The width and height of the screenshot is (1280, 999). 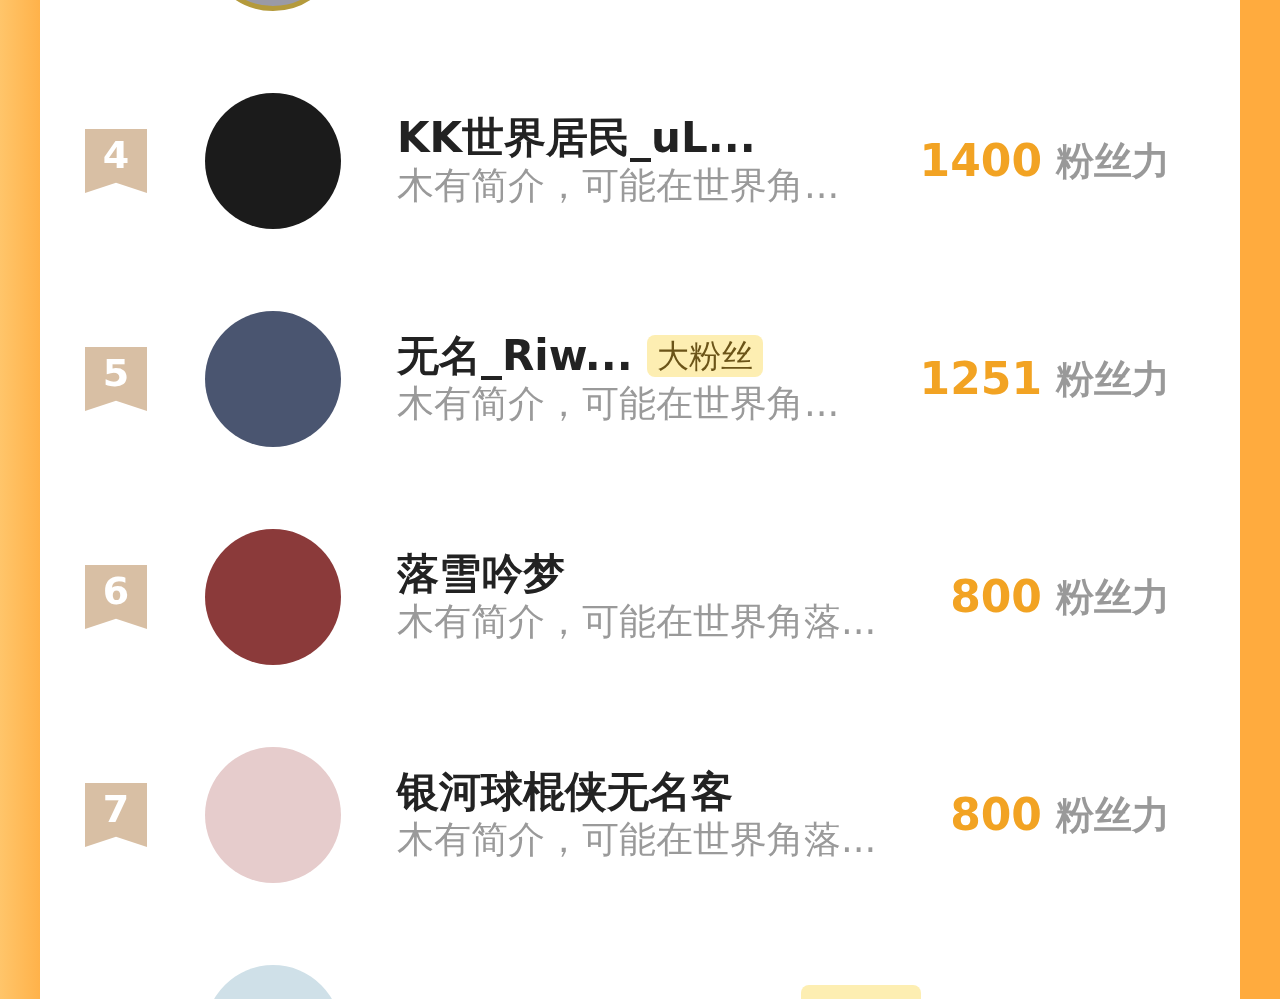 What do you see at coordinates (980, 161) in the screenshot?
I see `fan-score: 1400` at bounding box center [980, 161].